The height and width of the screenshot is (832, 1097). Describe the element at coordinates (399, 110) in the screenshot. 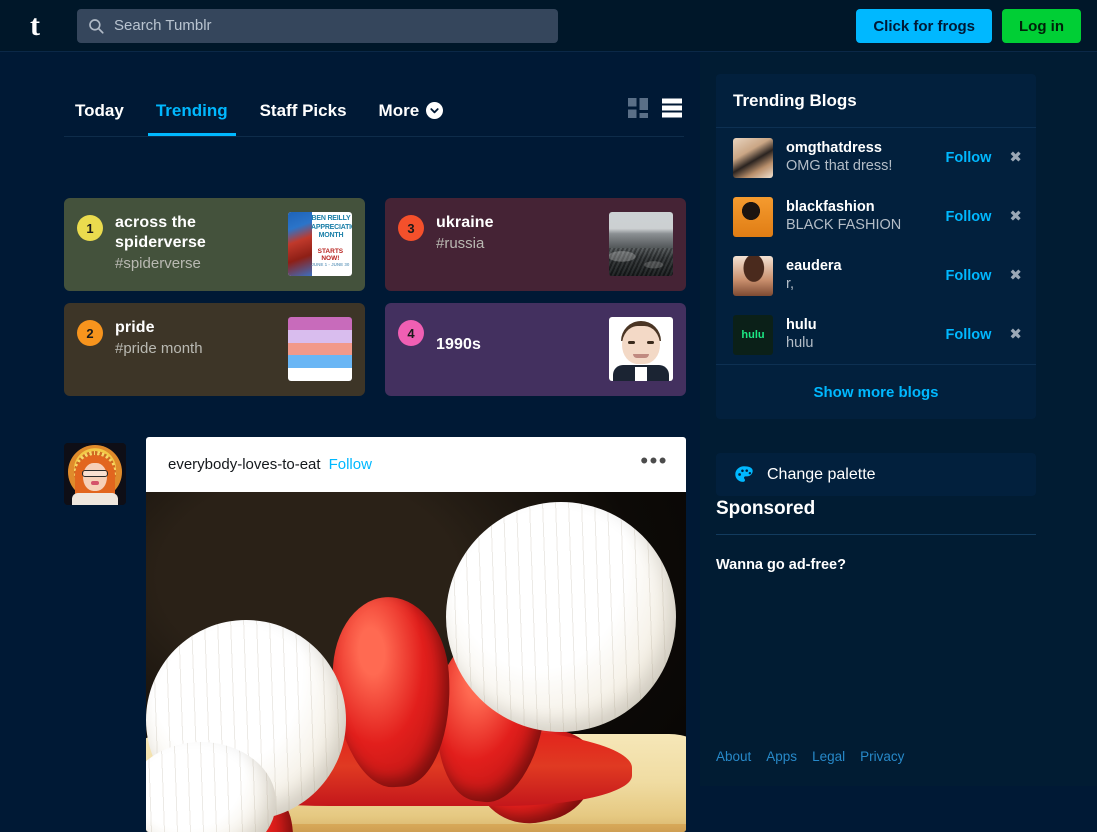

I see `tab-more-label: More` at that location.